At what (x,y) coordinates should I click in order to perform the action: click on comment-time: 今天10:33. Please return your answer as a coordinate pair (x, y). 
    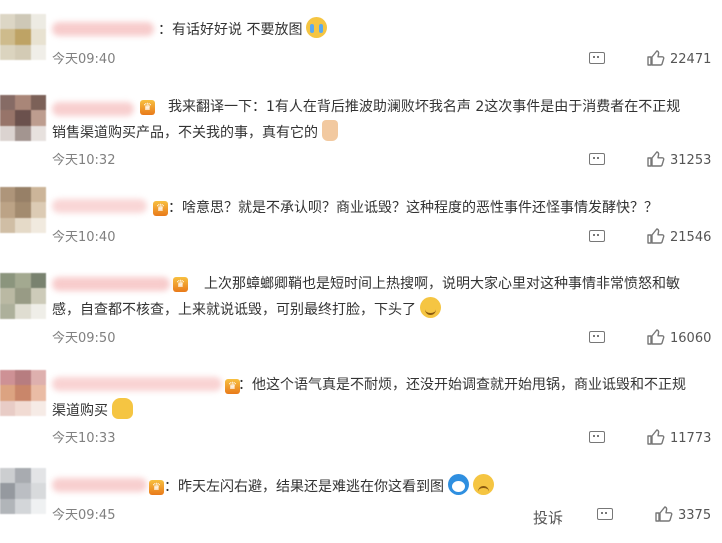
    Looking at the image, I should click on (84, 438).